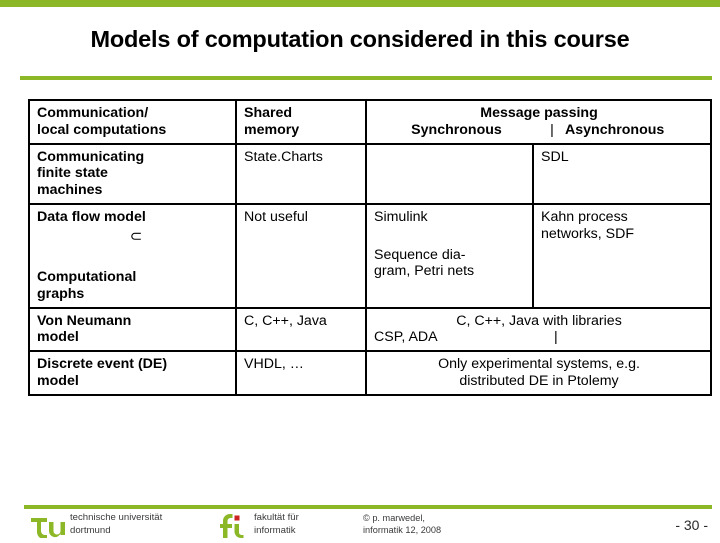  What do you see at coordinates (58, 380) in the screenshot?
I see `row-de-line2: model` at bounding box center [58, 380].